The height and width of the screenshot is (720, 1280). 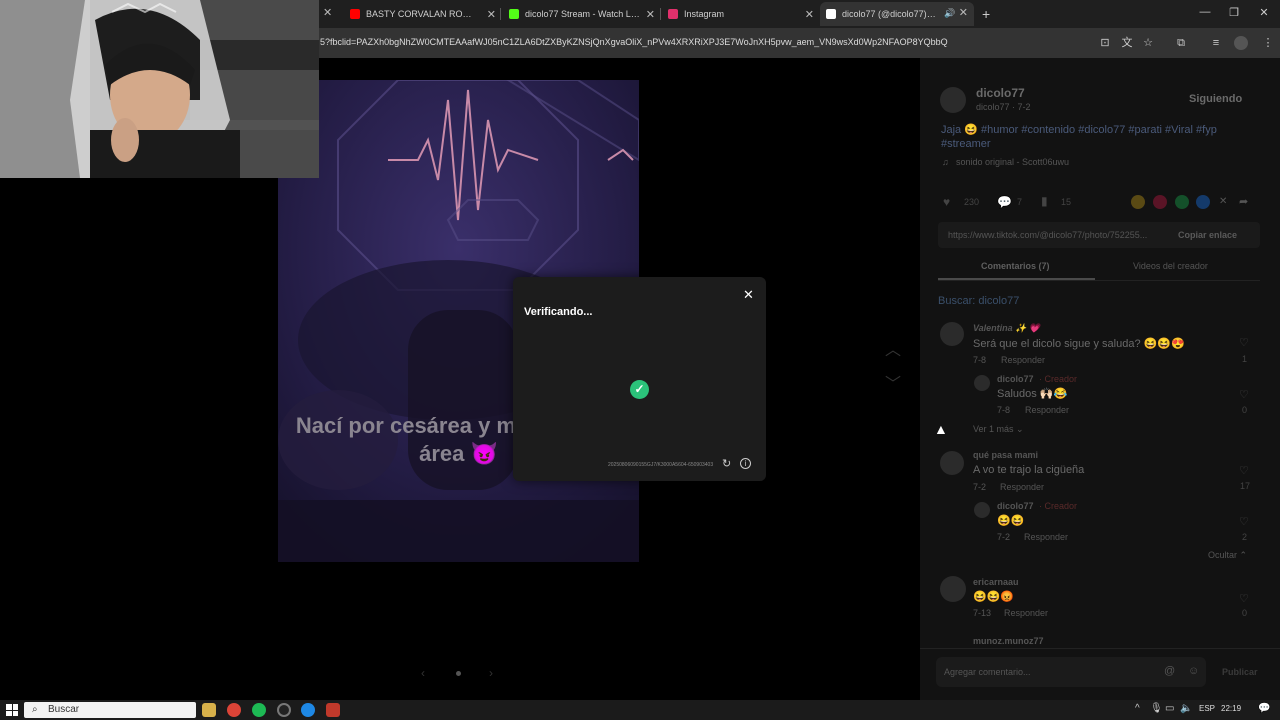 What do you see at coordinates (1264, 12) in the screenshot?
I see `close-window-button: ✕` at bounding box center [1264, 12].